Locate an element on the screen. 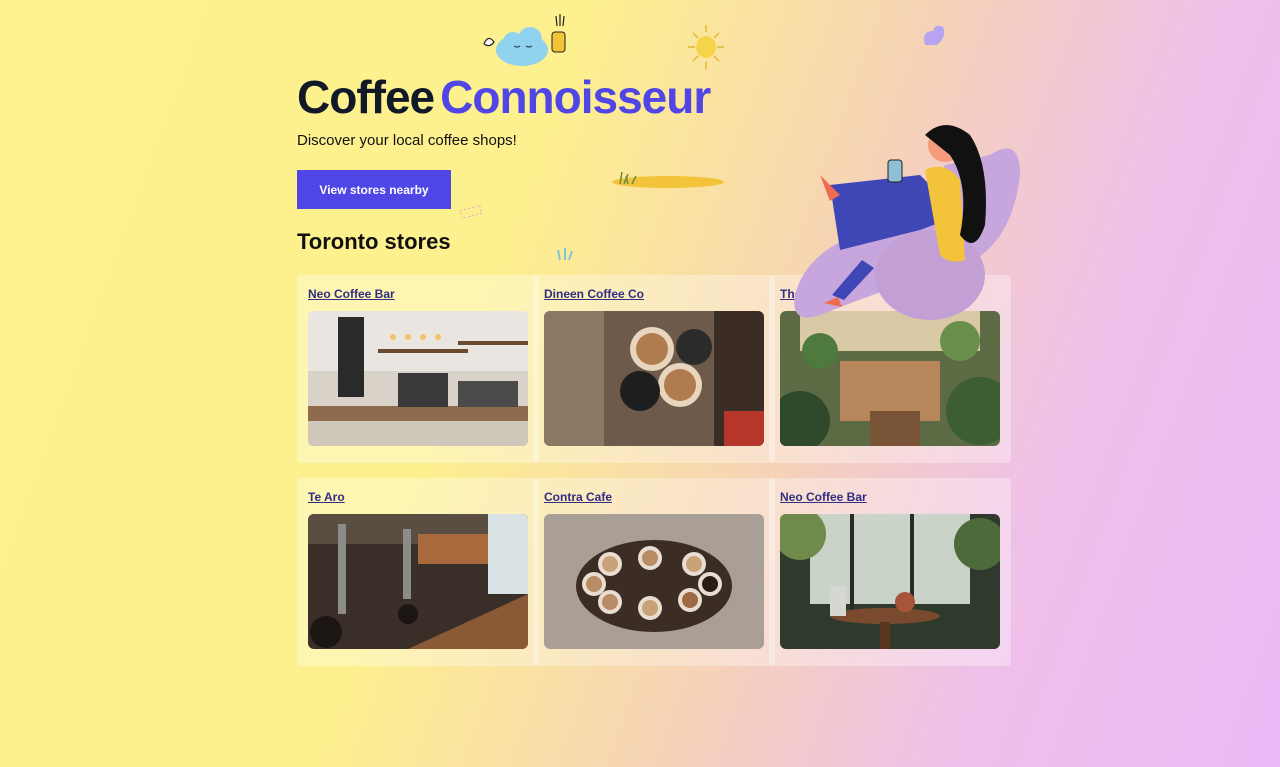  store-image-cafe-counter is located at coordinates (418, 378).